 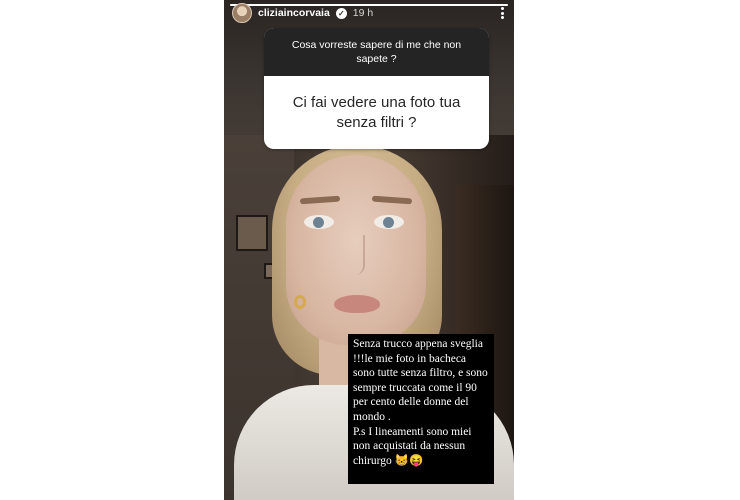 What do you see at coordinates (357, 304) in the screenshot?
I see `lips` at bounding box center [357, 304].